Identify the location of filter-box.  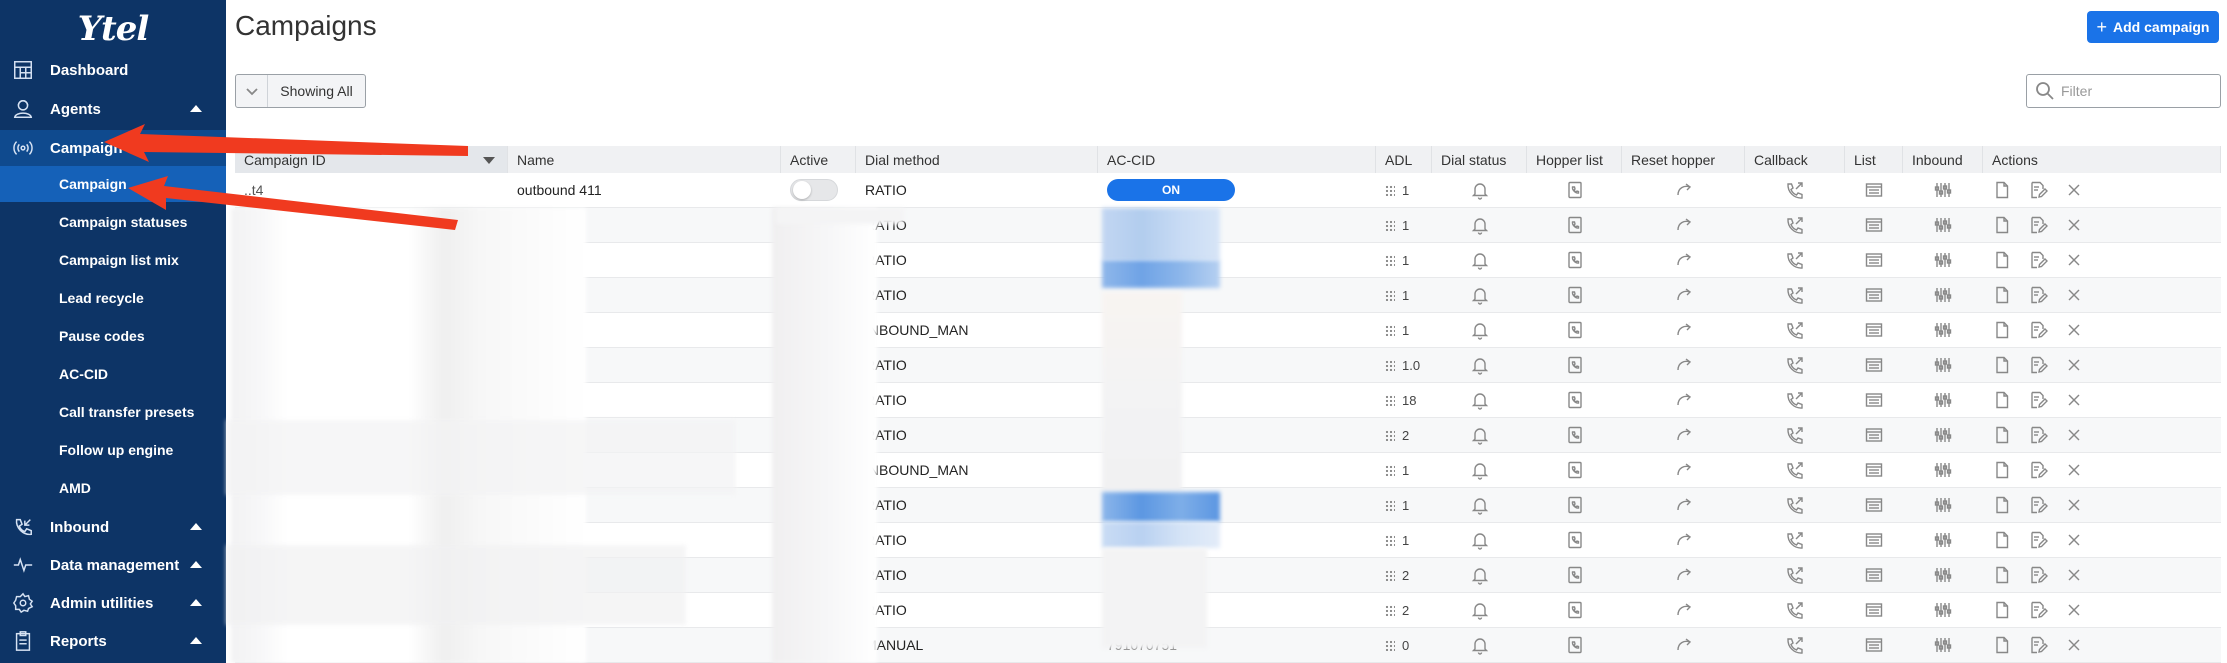
(2123, 91).